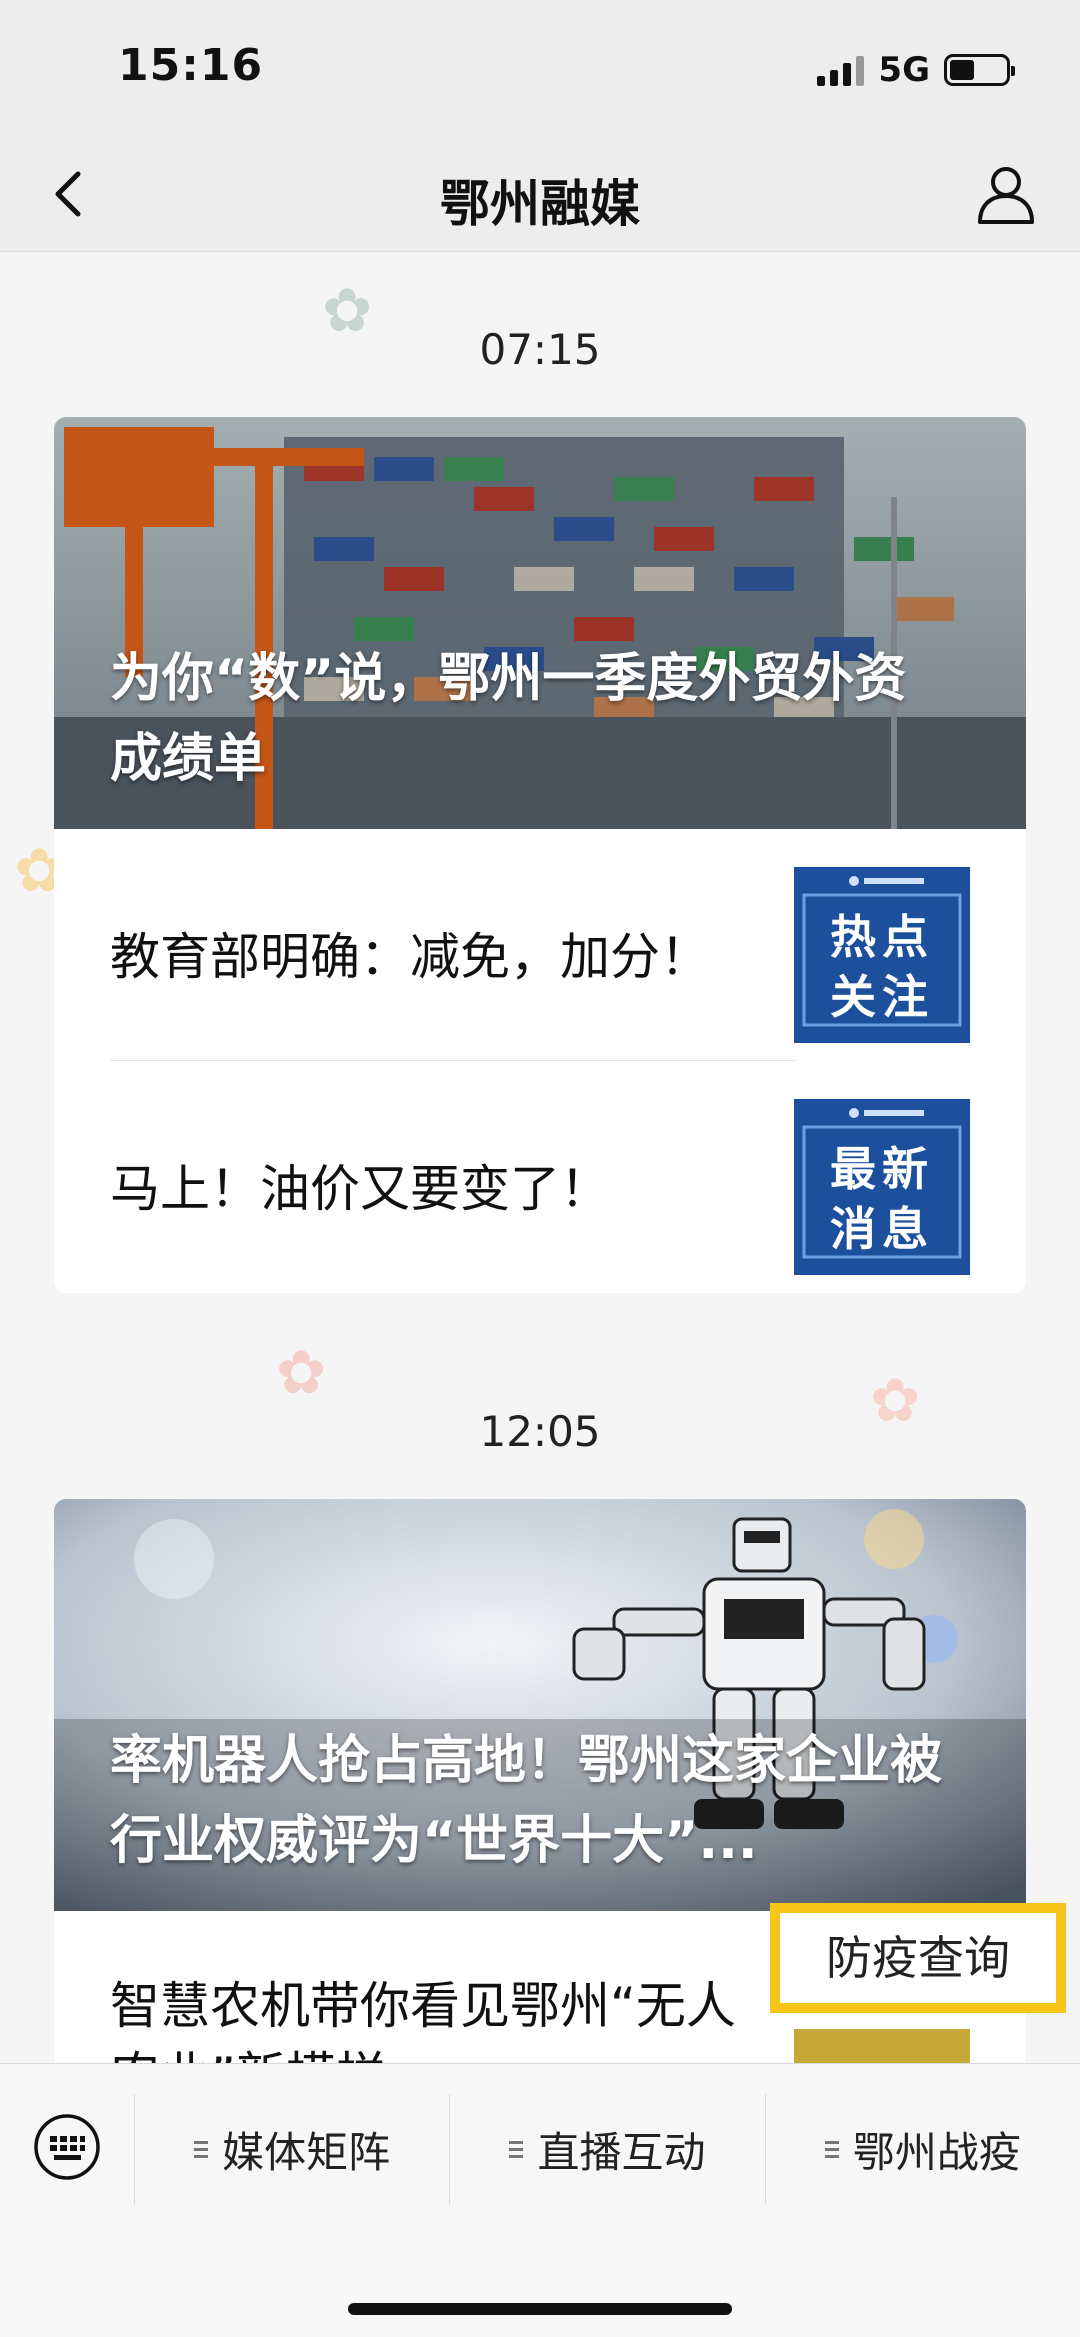  I want to click on menu-label: 直播互动, so click(621, 2152).